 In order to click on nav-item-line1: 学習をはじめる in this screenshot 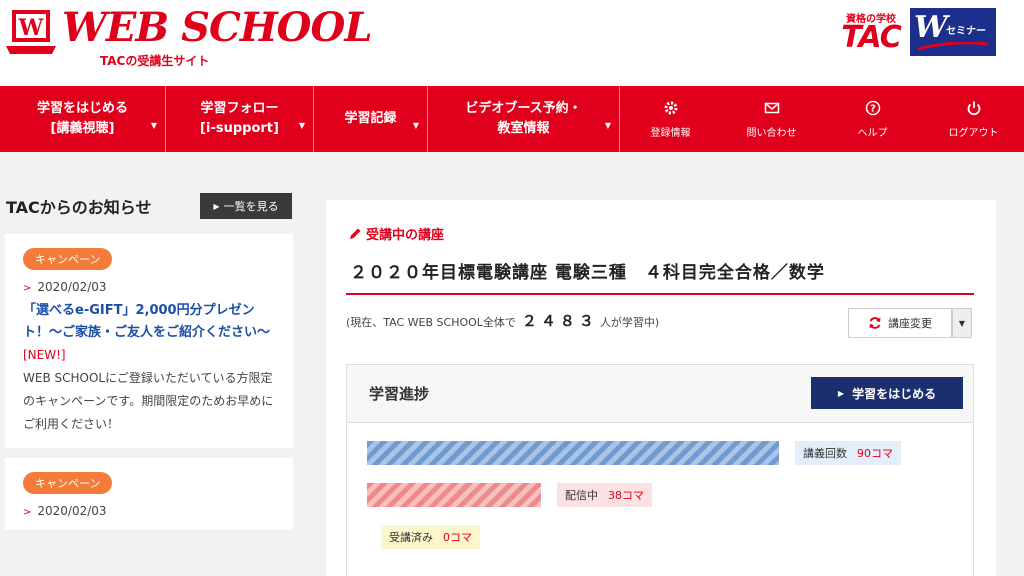, I will do `click(82, 108)`.